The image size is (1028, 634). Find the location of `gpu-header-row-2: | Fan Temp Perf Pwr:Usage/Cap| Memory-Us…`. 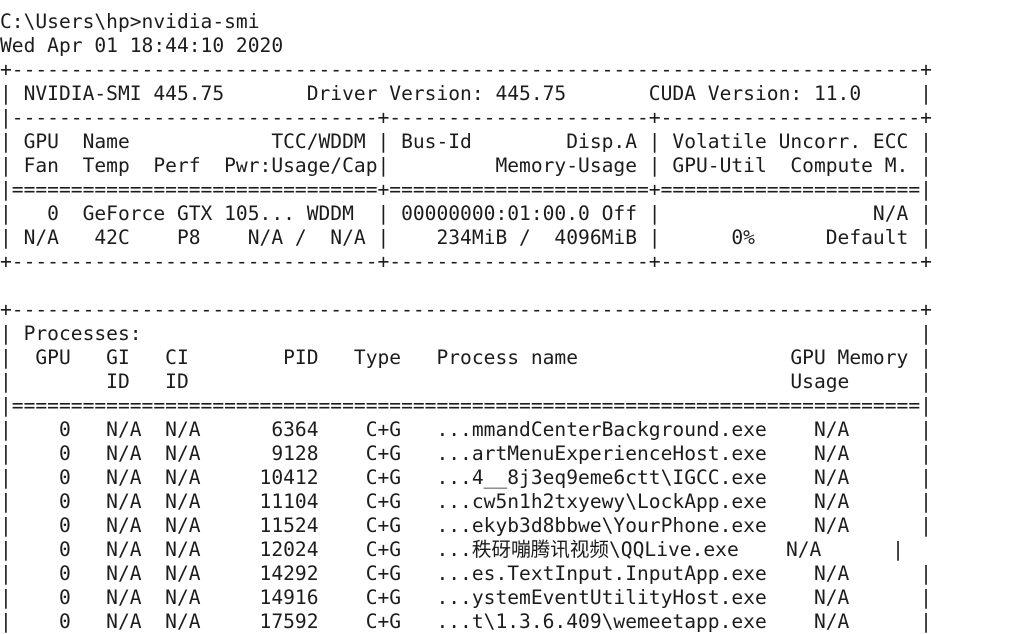

gpu-header-row-2: | Fan Temp Perf Pwr:Usage/Cap| Memory-Us… is located at coordinates (466, 165).